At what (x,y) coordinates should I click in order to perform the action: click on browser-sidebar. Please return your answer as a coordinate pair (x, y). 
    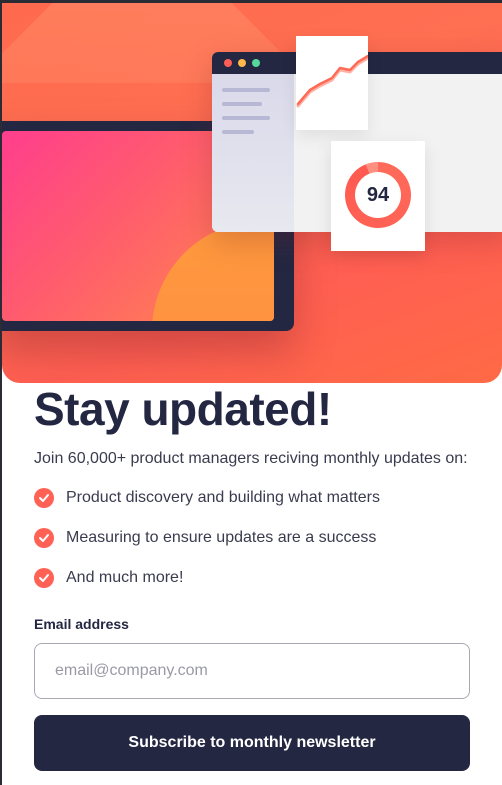
    Looking at the image, I should click on (253, 153).